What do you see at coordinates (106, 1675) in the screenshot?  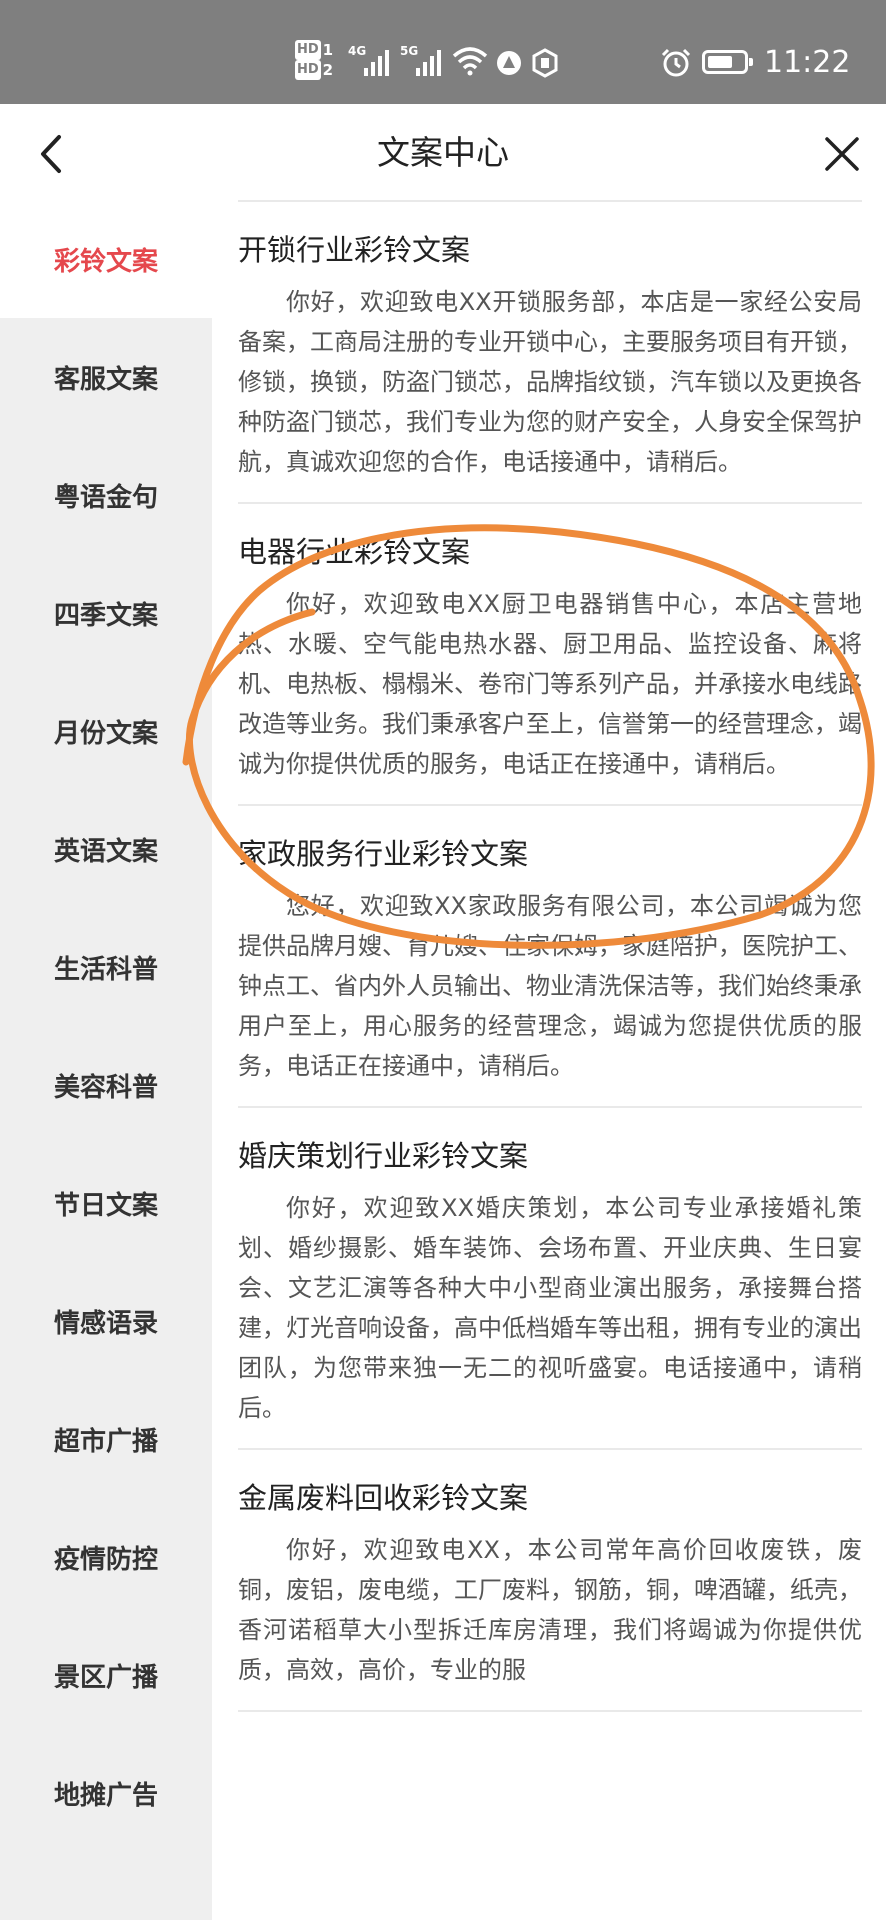 I see `sidebar-item: 景区广播` at bounding box center [106, 1675].